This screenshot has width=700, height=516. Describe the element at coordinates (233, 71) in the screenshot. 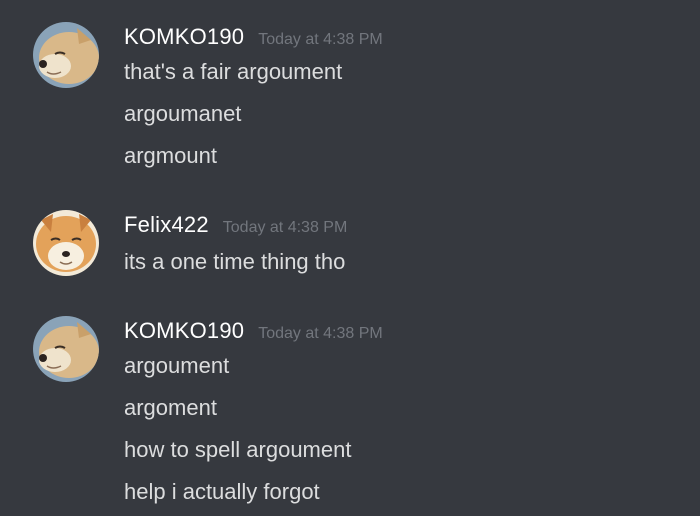

I see `message-text: that's a fair argoument` at that location.